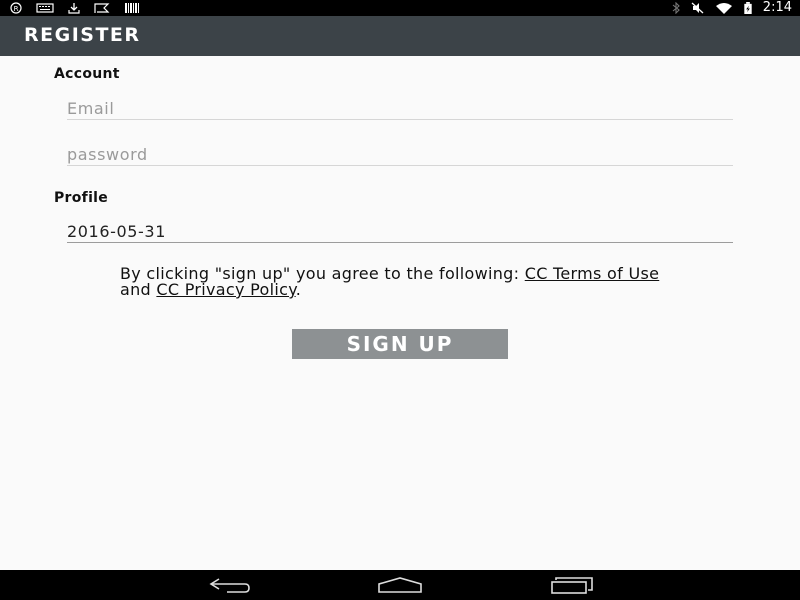 The image size is (800, 600). I want to click on mute-icon, so click(697, 8).